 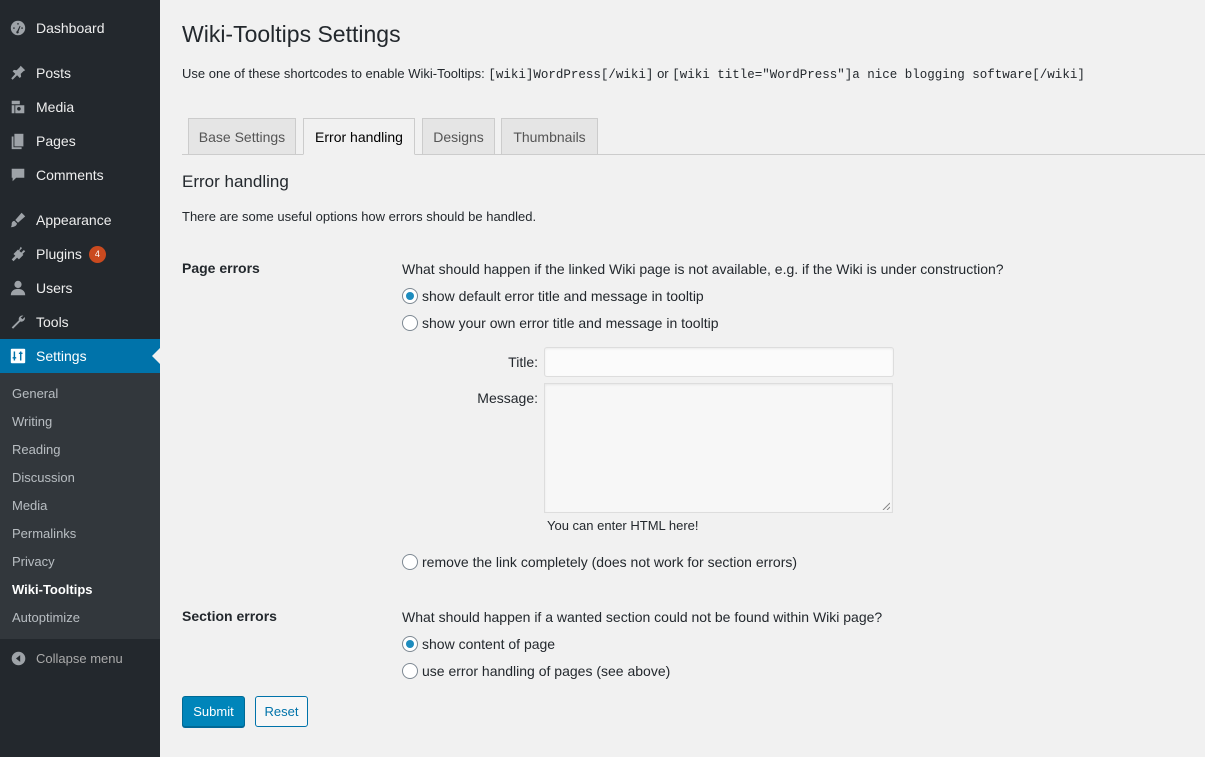 I want to click on error-title-input, so click(x=719, y=362).